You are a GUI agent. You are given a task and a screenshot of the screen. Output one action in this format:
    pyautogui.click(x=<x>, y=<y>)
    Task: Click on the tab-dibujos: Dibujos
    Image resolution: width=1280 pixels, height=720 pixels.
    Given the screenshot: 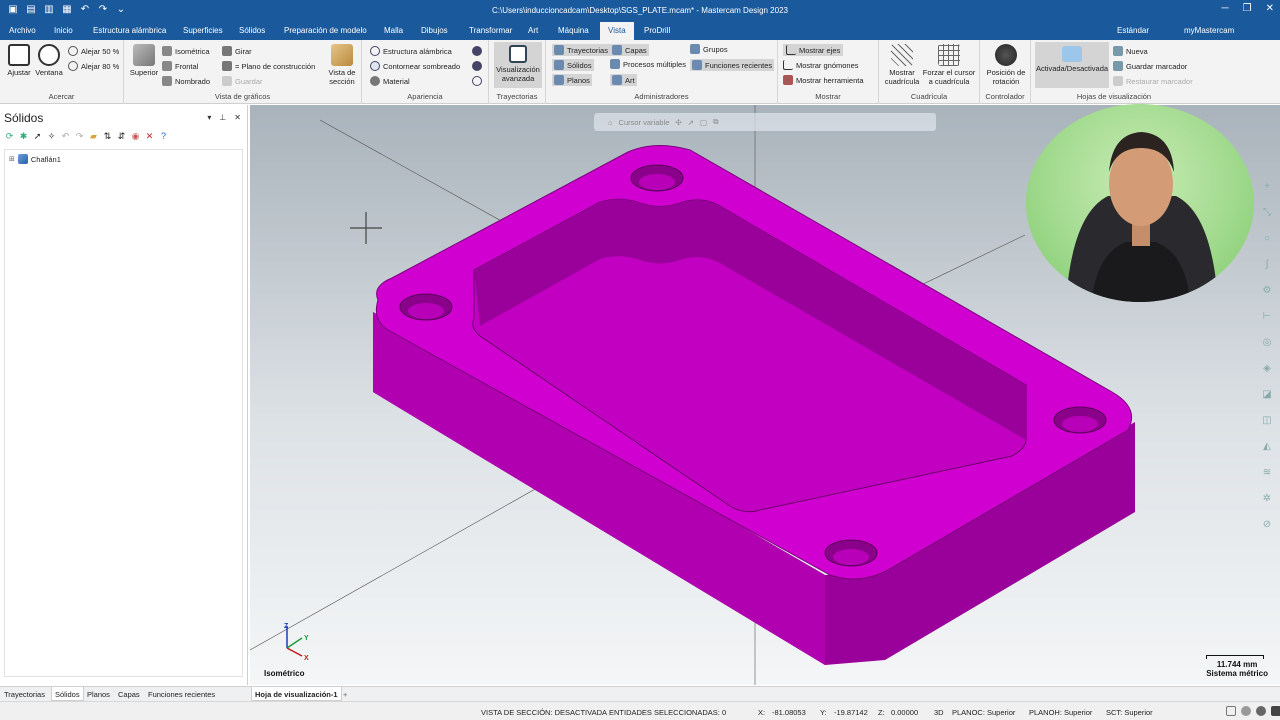 What is the action you would take?
    pyautogui.click(x=434, y=30)
    